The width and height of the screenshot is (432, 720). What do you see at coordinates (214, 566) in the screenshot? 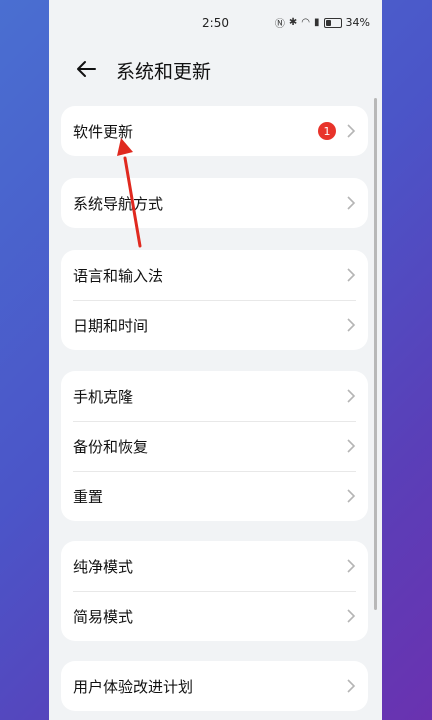
I see `settings-item-pure-mode: 纯净模式` at bounding box center [214, 566].